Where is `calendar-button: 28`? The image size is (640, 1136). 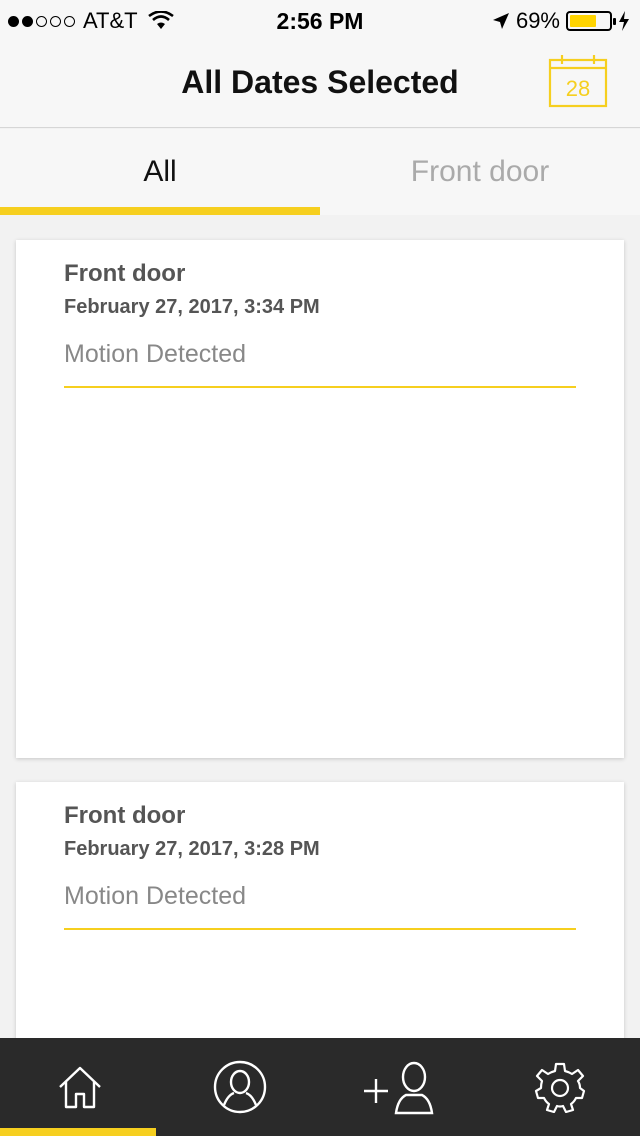 calendar-button: 28 is located at coordinates (578, 81).